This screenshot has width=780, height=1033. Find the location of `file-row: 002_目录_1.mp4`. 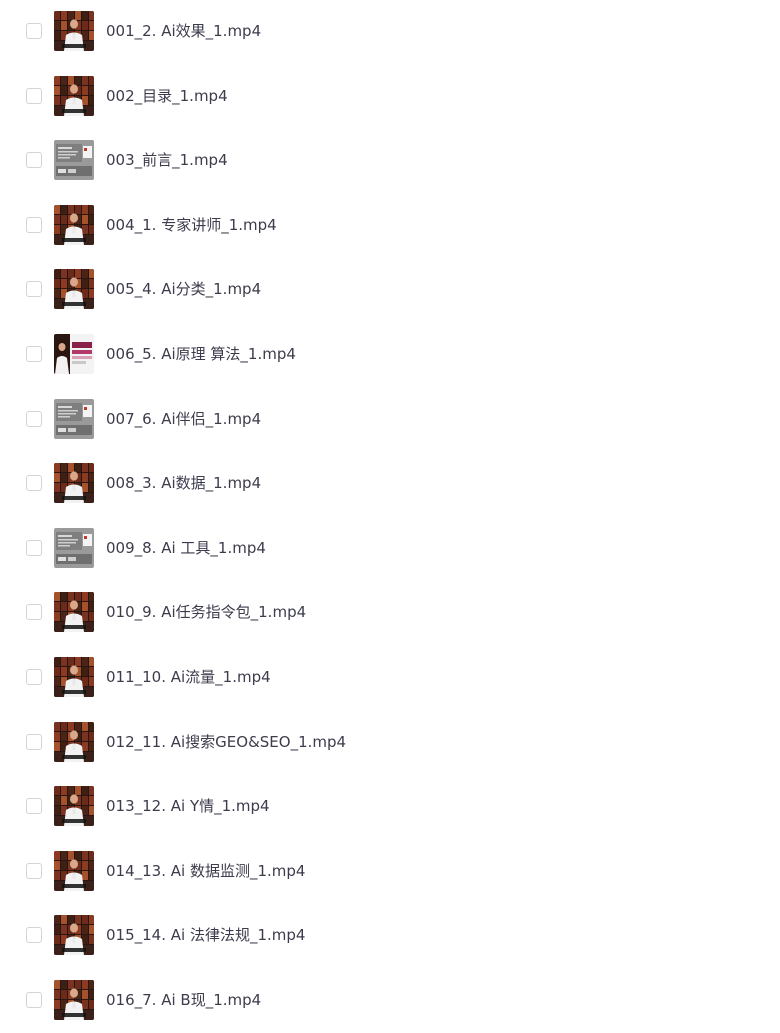

file-row: 002_目录_1.mp4 is located at coordinates (390, 97).